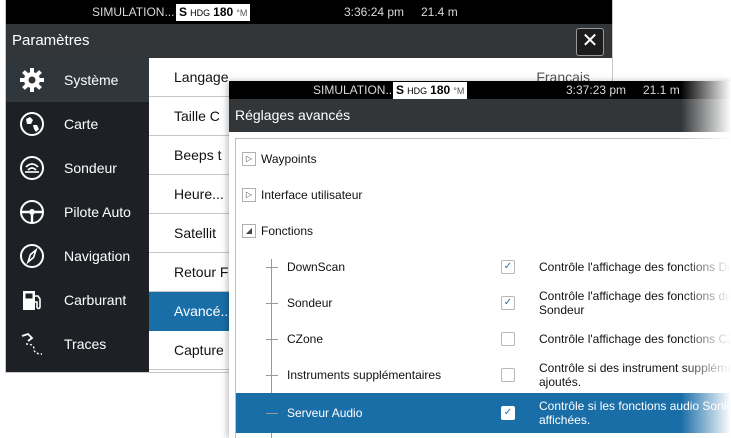  What do you see at coordinates (201, 365) in the screenshot?
I see `setting-label: A propos` at bounding box center [201, 365].